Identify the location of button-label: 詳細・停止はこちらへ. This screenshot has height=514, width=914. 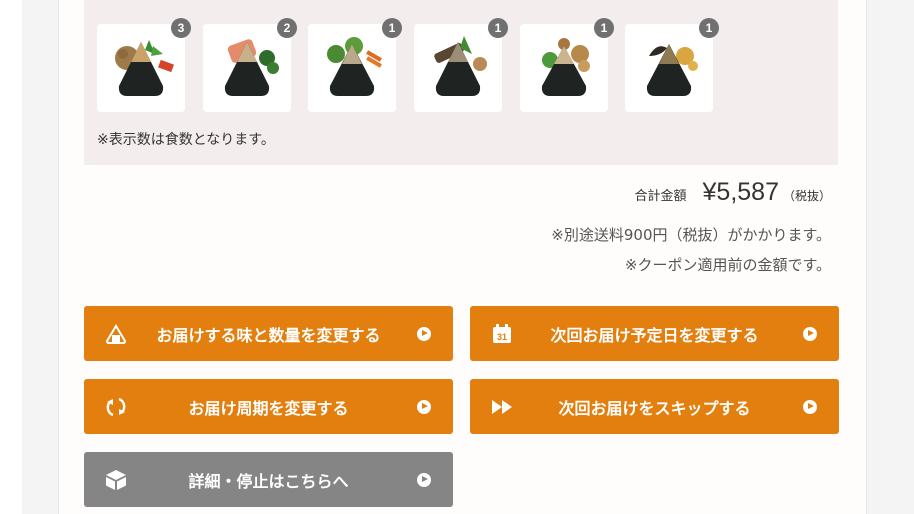
(268, 481).